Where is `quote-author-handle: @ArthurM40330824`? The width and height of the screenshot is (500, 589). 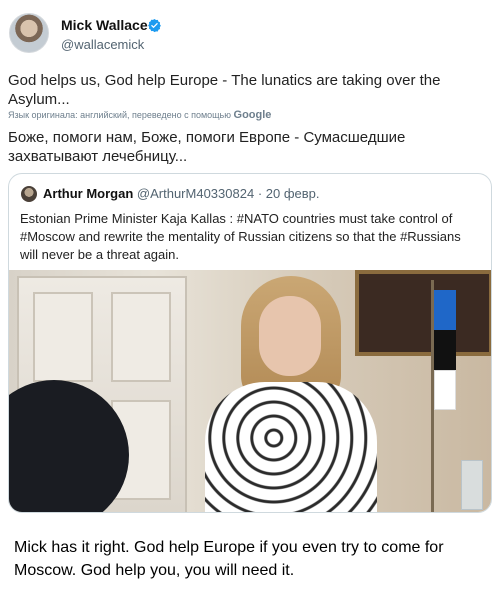
quote-author-handle: @ArthurM40330824 is located at coordinates (195, 193).